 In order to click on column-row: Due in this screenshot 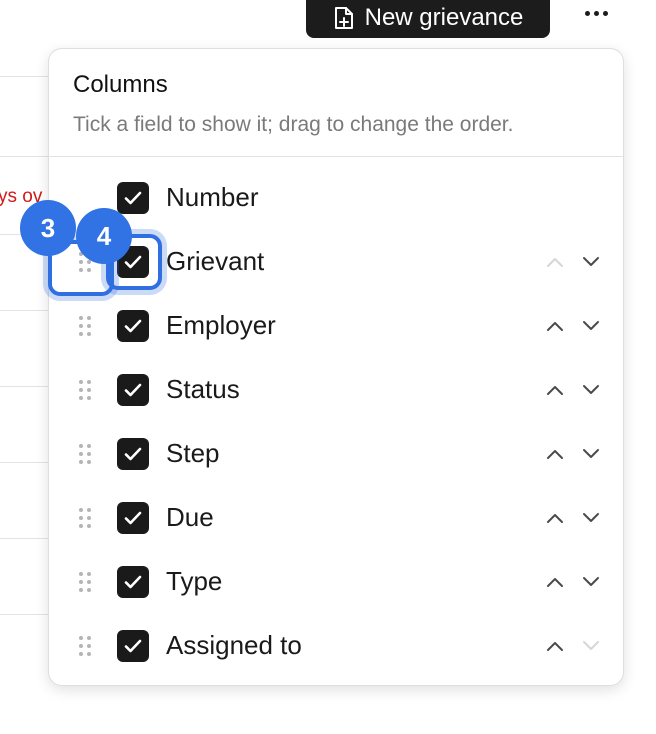, I will do `click(336, 518)`.